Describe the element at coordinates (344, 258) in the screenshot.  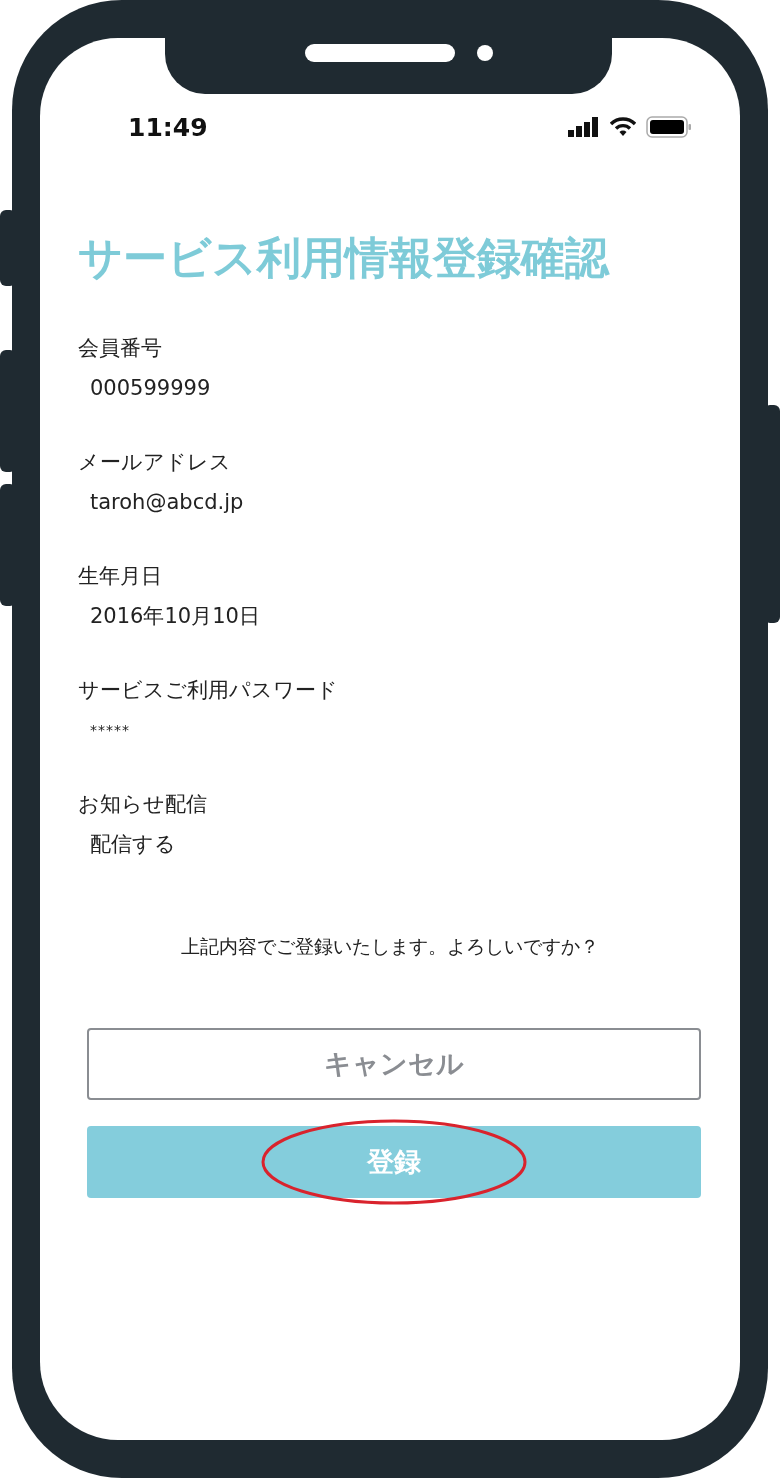
I see `page-title: サービス利用情報登録確認` at that location.